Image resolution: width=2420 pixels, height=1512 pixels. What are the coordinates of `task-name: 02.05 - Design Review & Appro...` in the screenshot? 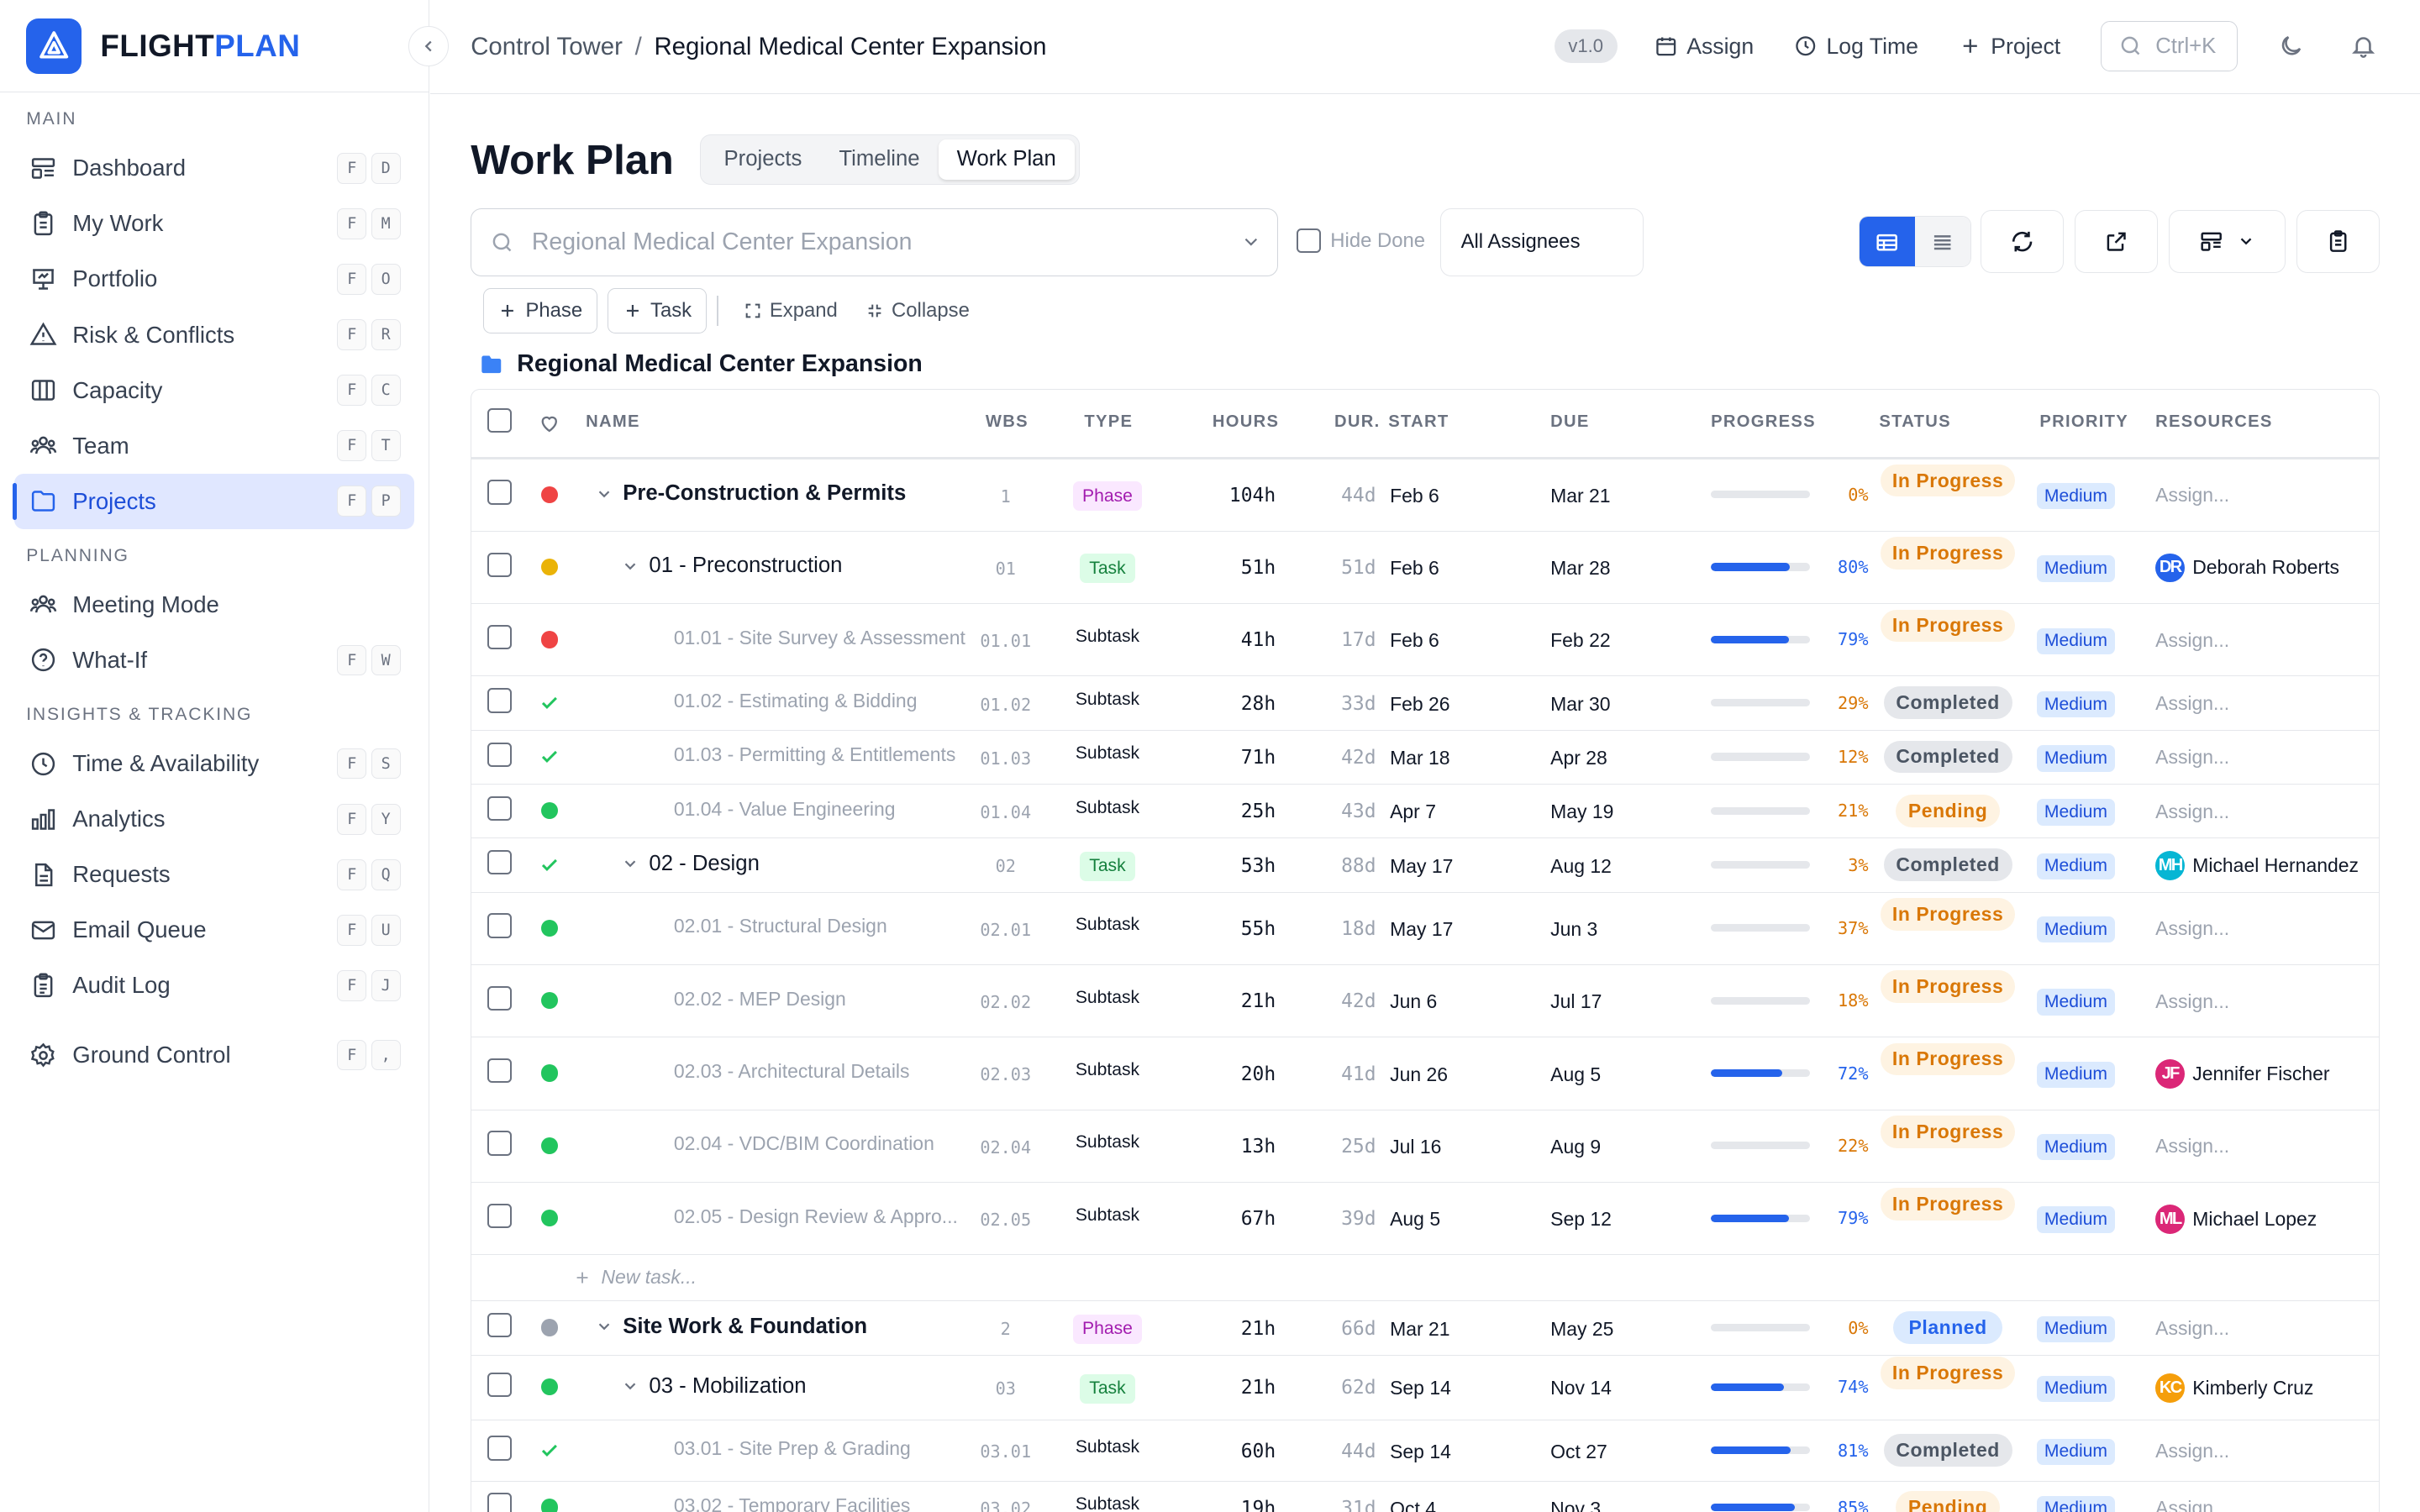 It's located at (816, 1216).